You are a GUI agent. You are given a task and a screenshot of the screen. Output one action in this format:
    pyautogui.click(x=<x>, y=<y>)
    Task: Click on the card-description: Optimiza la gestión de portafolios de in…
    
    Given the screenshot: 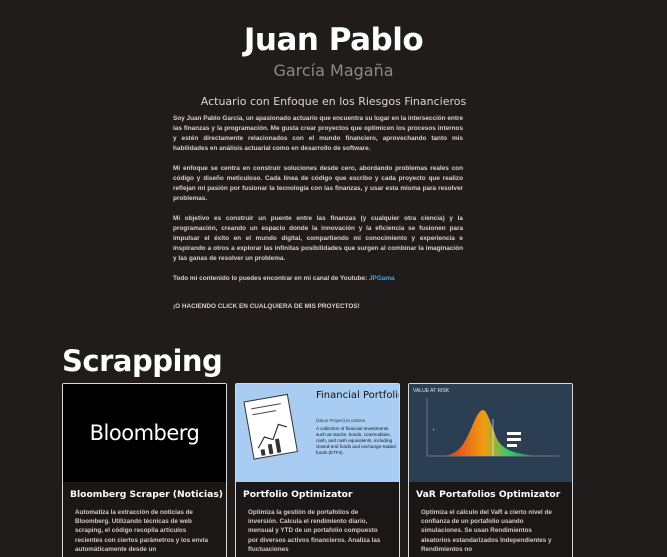 What is the action you would take?
    pyautogui.click(x=314, y=531)
    